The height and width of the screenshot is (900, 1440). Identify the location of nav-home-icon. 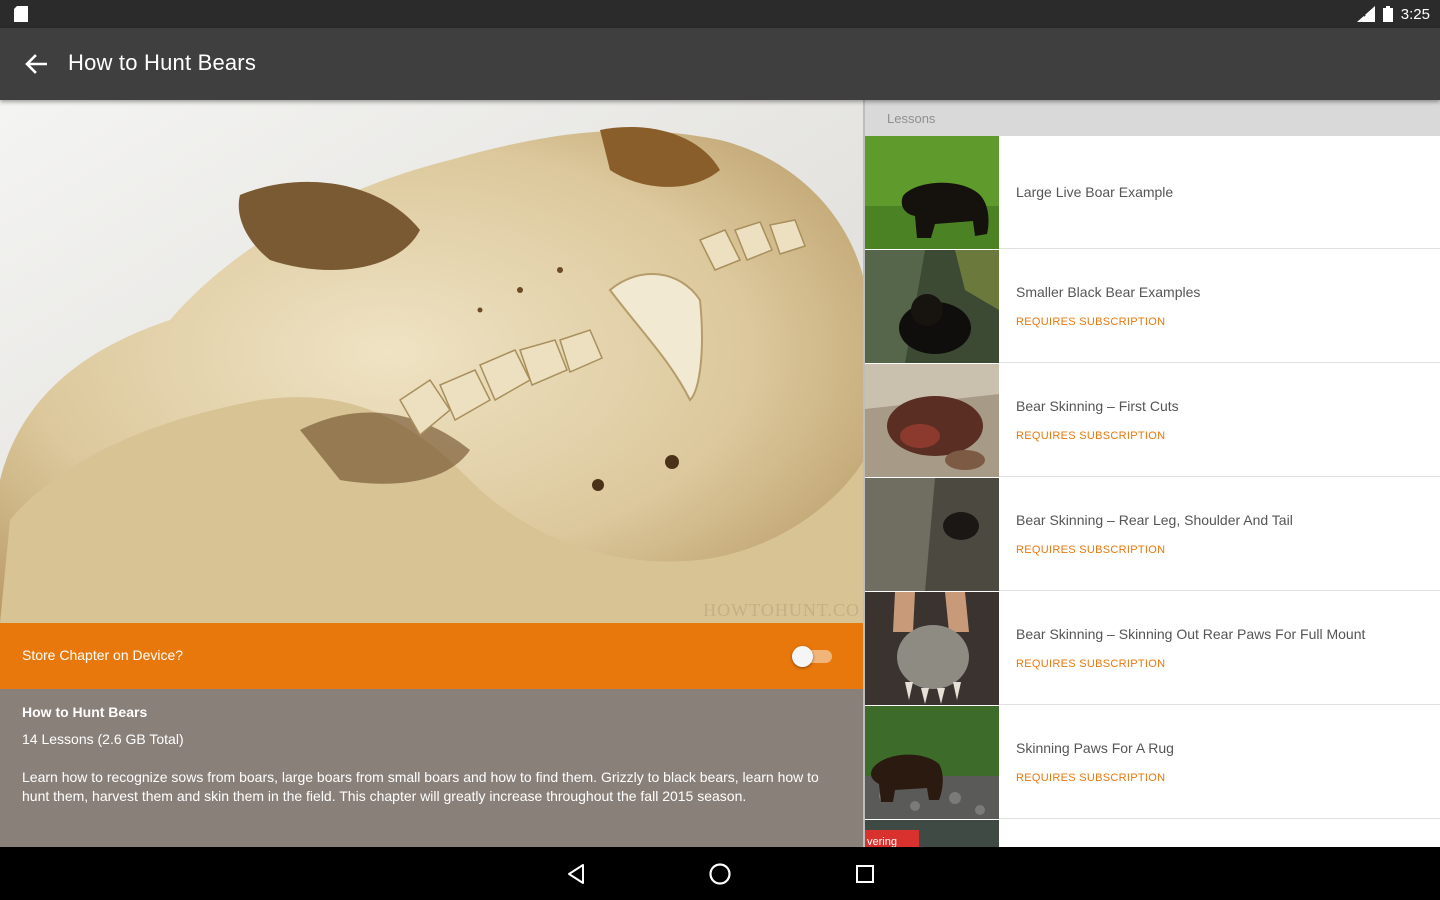
(720, 874).